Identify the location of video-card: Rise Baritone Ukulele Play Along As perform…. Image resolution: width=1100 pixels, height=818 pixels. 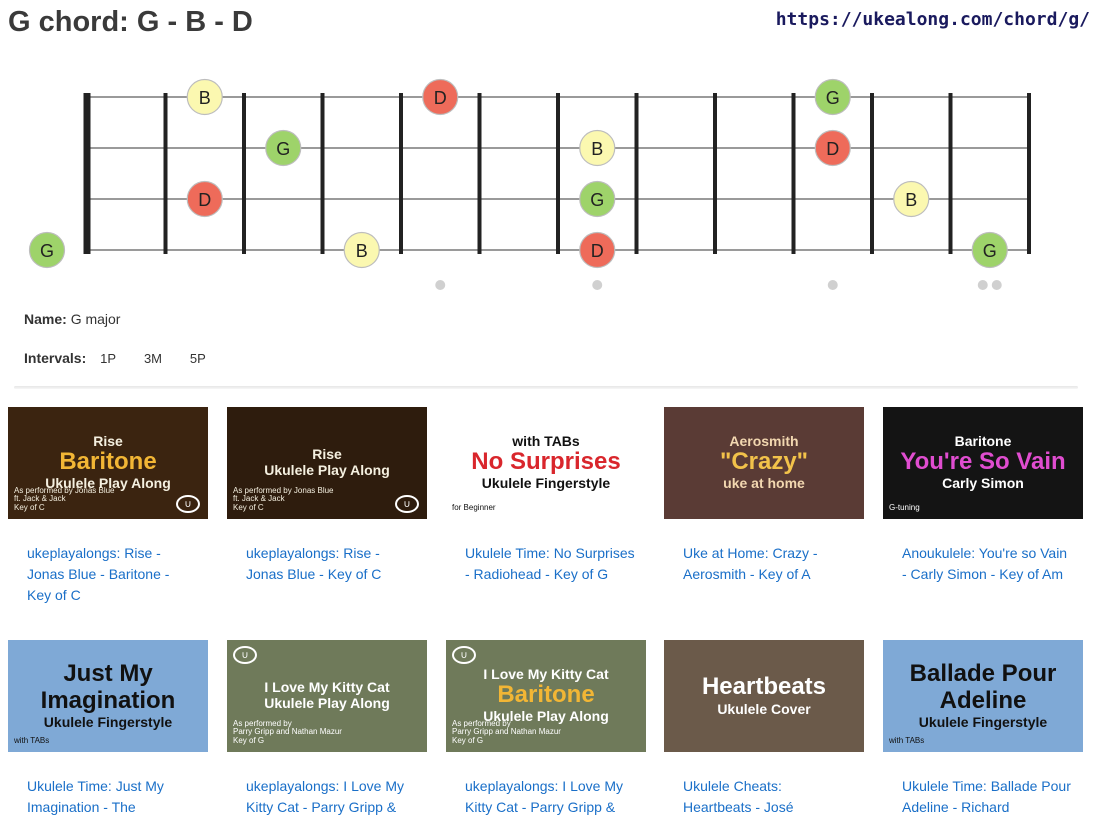
(108, 506).